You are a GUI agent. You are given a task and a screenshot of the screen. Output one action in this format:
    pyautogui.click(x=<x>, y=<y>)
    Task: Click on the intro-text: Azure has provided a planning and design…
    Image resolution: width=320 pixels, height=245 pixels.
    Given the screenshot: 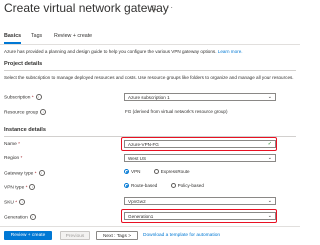 What is the action you would take?
    pyautogui.click(x=149, y=52)
    